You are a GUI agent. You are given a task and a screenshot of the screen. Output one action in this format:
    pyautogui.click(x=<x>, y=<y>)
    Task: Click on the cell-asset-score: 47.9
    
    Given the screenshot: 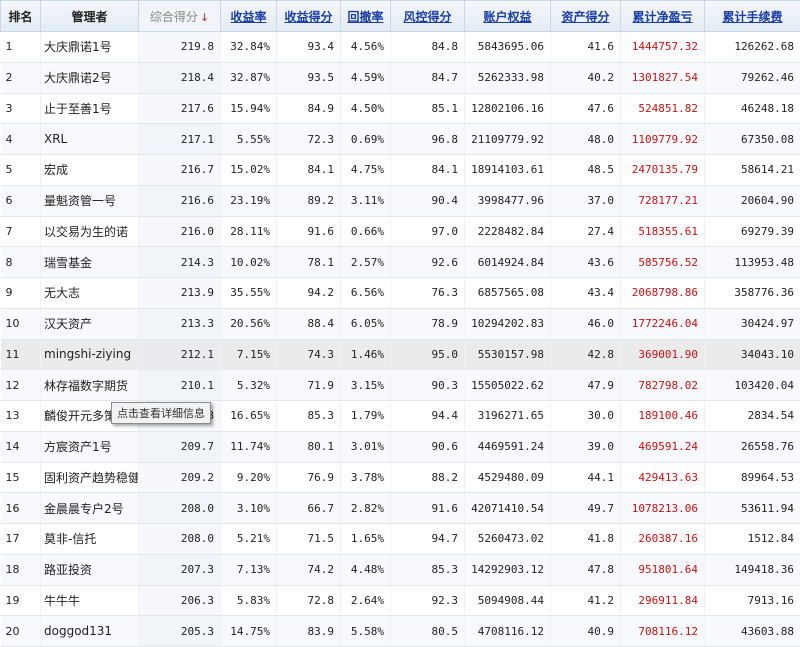 What is the action you would take?
    pyautogui.click(x=586, y=385)
    